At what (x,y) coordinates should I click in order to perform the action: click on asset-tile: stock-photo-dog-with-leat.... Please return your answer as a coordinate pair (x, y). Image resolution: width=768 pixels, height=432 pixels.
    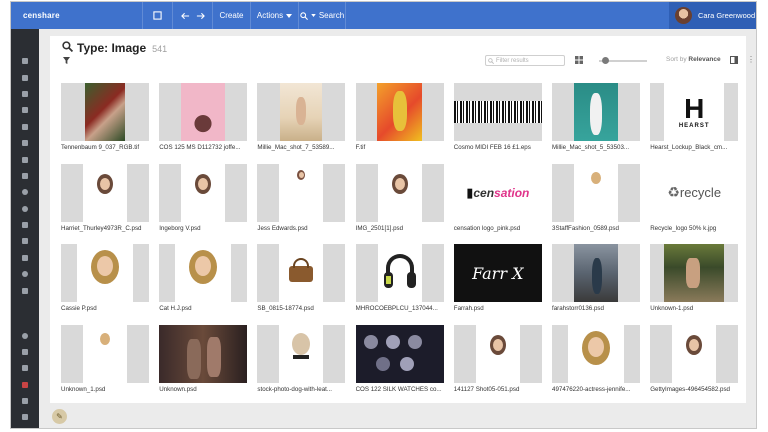
    Looking at the image, I should click on (301, 358).